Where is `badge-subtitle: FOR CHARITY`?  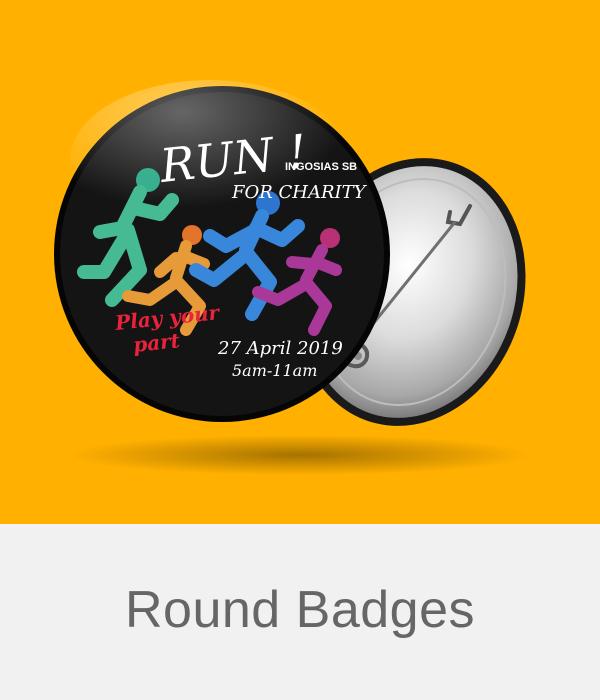
badge-subtitle: FOR CHARITY is located at coordinates (299, 192).